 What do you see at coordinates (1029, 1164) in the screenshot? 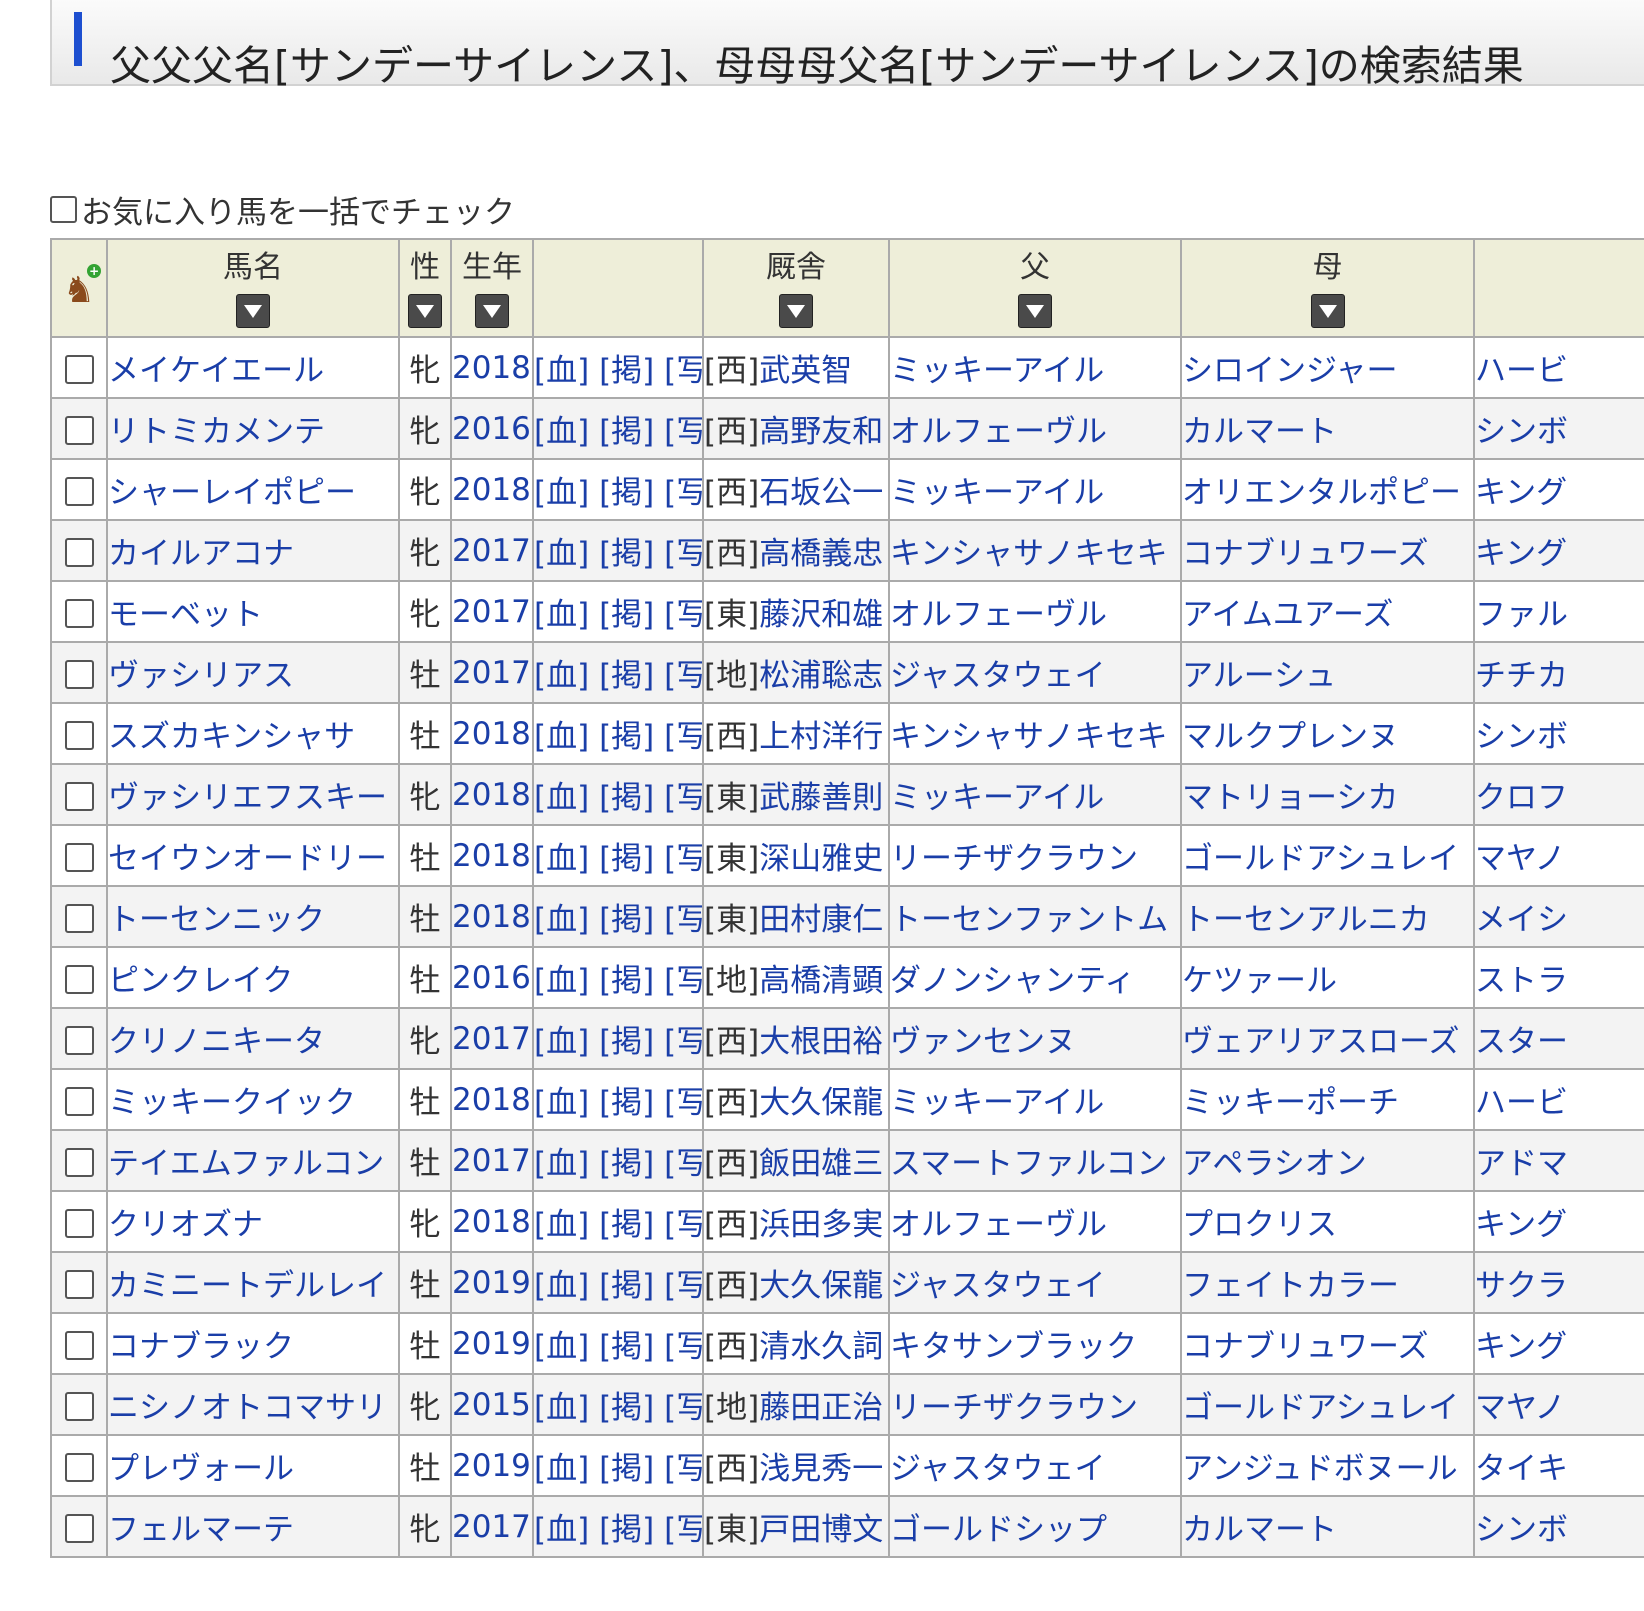
I see `sire-link: スマートファルコン` at bounding box center [1029, 1164].